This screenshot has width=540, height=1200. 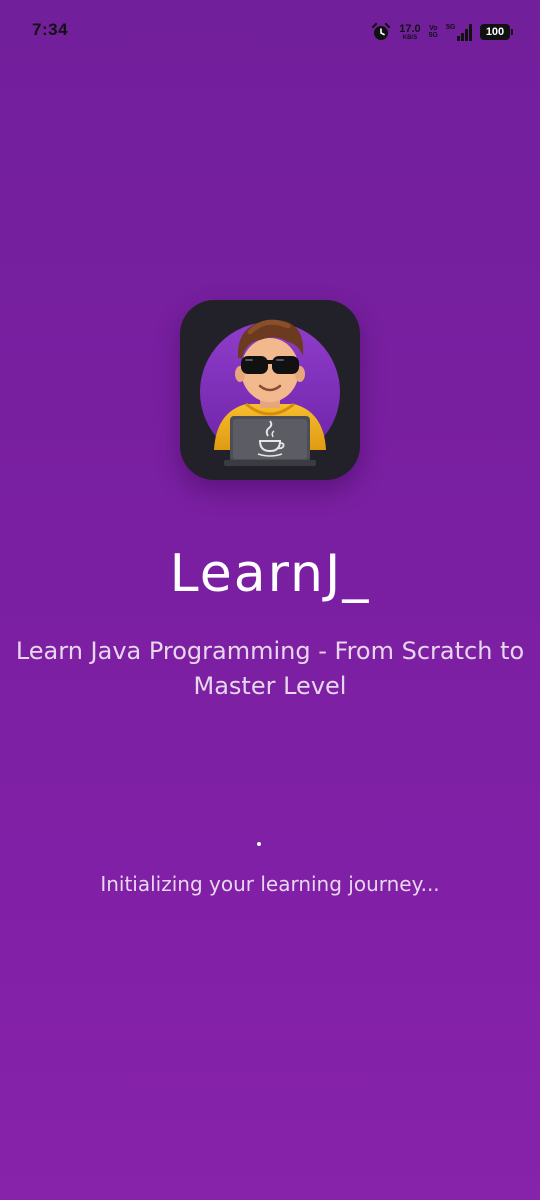 I want to click on volte-indicator: Vo 5G, so click(x=433, y=32).